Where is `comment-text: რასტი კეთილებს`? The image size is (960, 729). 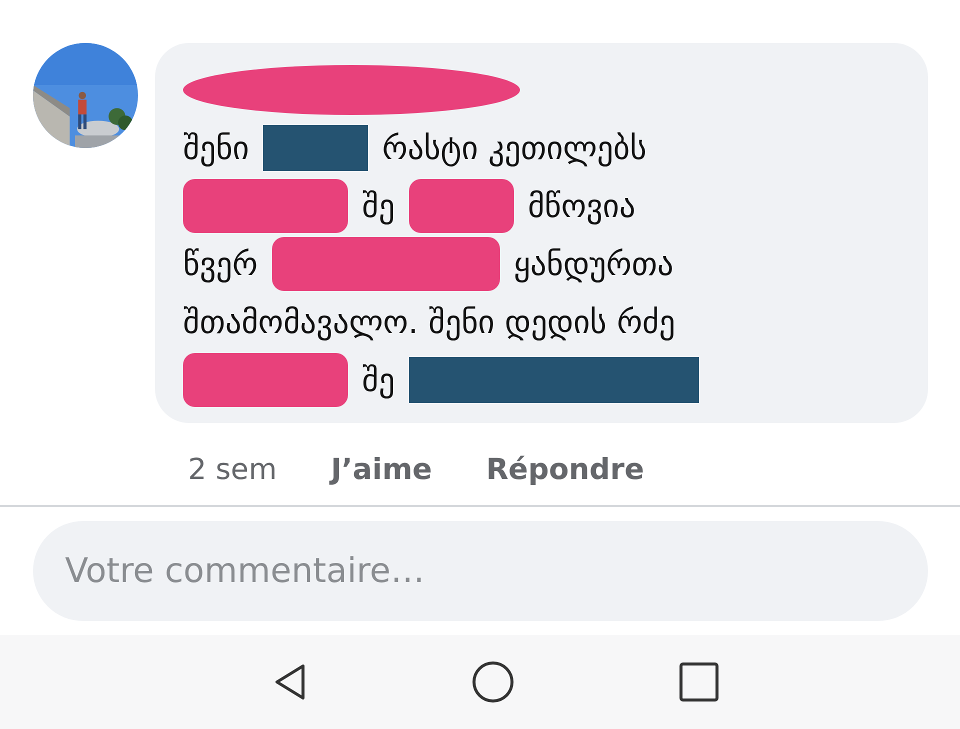
comment-text: რასტი კეთილებს is located at coordinates (514, 148).